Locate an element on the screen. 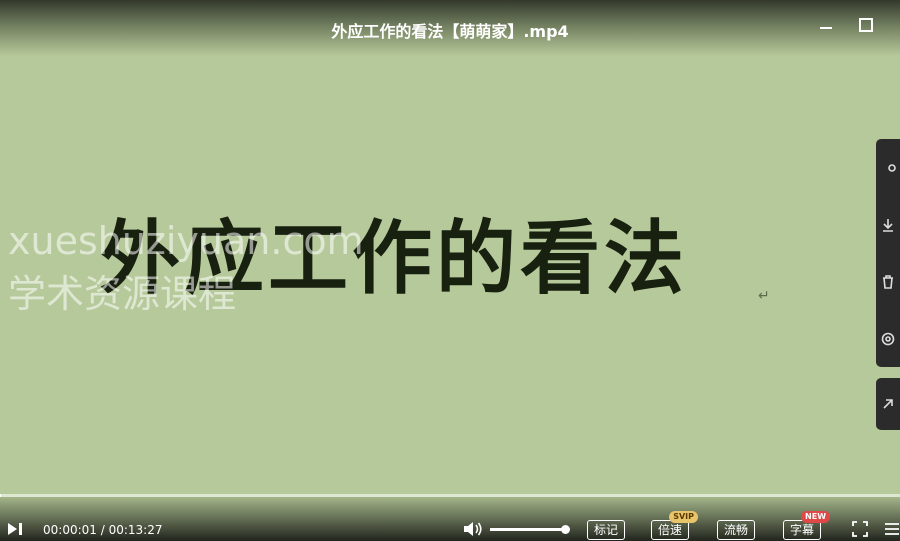 The width and height of the screenshot is (900, 541). svip-badge: SVIP is located at coordinates (684, 517).